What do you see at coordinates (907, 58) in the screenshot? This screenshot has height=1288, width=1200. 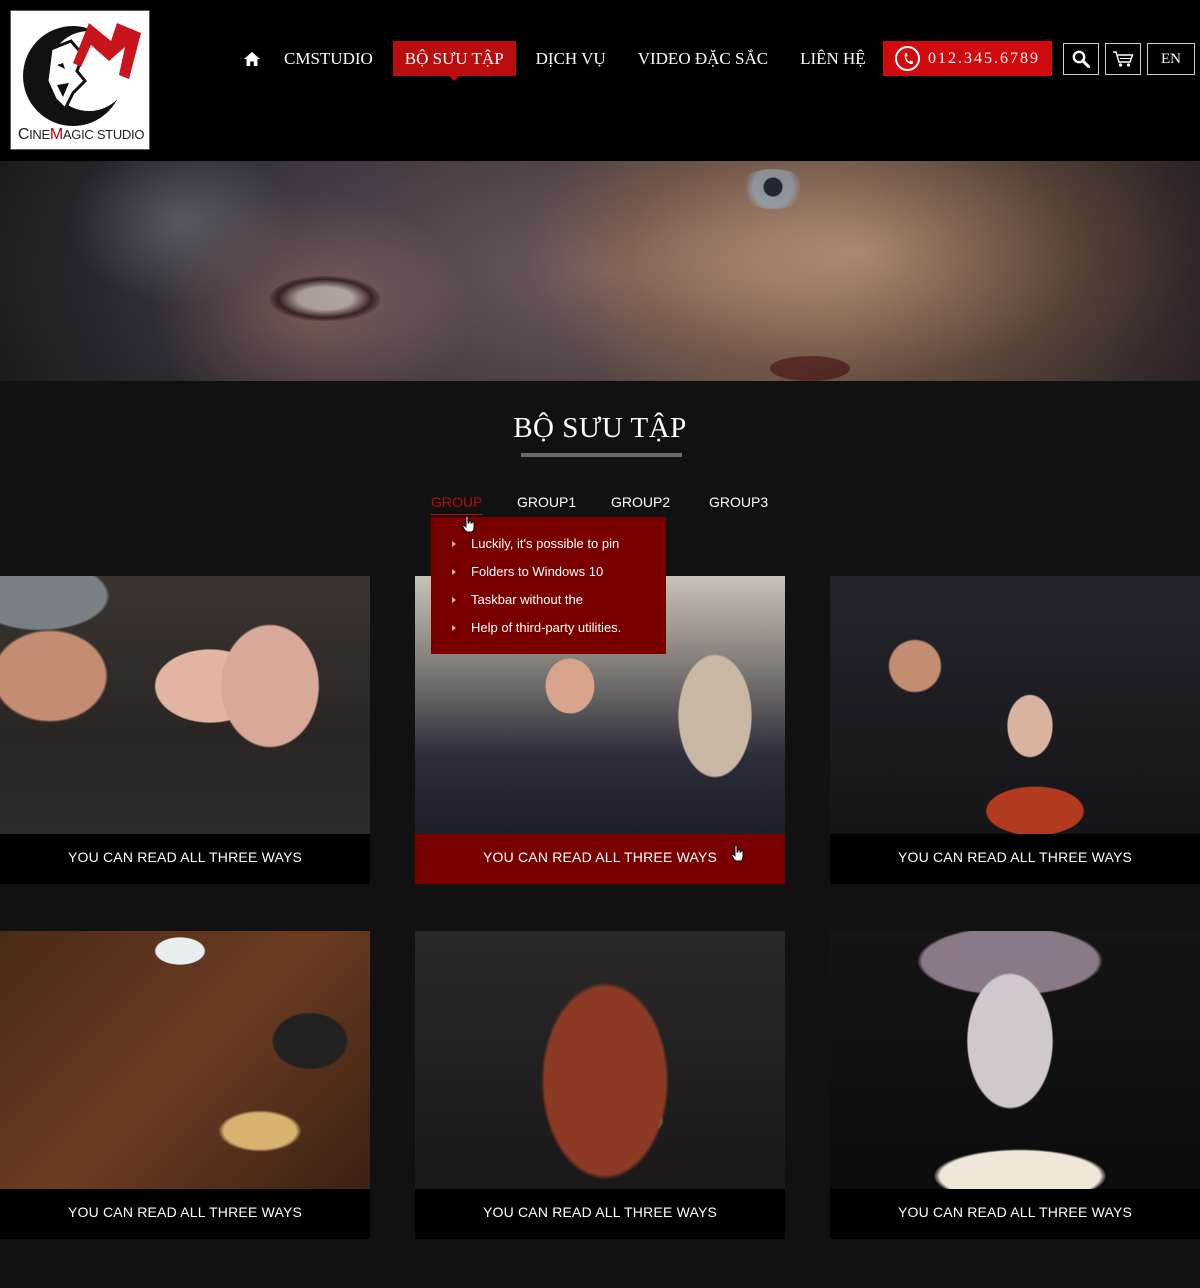 I see `phone-icon` at bounding box center [907, 58].